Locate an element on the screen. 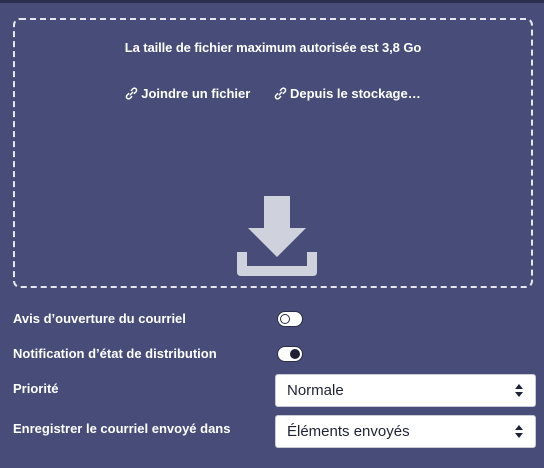 This screenshot has height=468, width=544. attach-file-link: Joindre un fichier is located at coordinates (187, 93).